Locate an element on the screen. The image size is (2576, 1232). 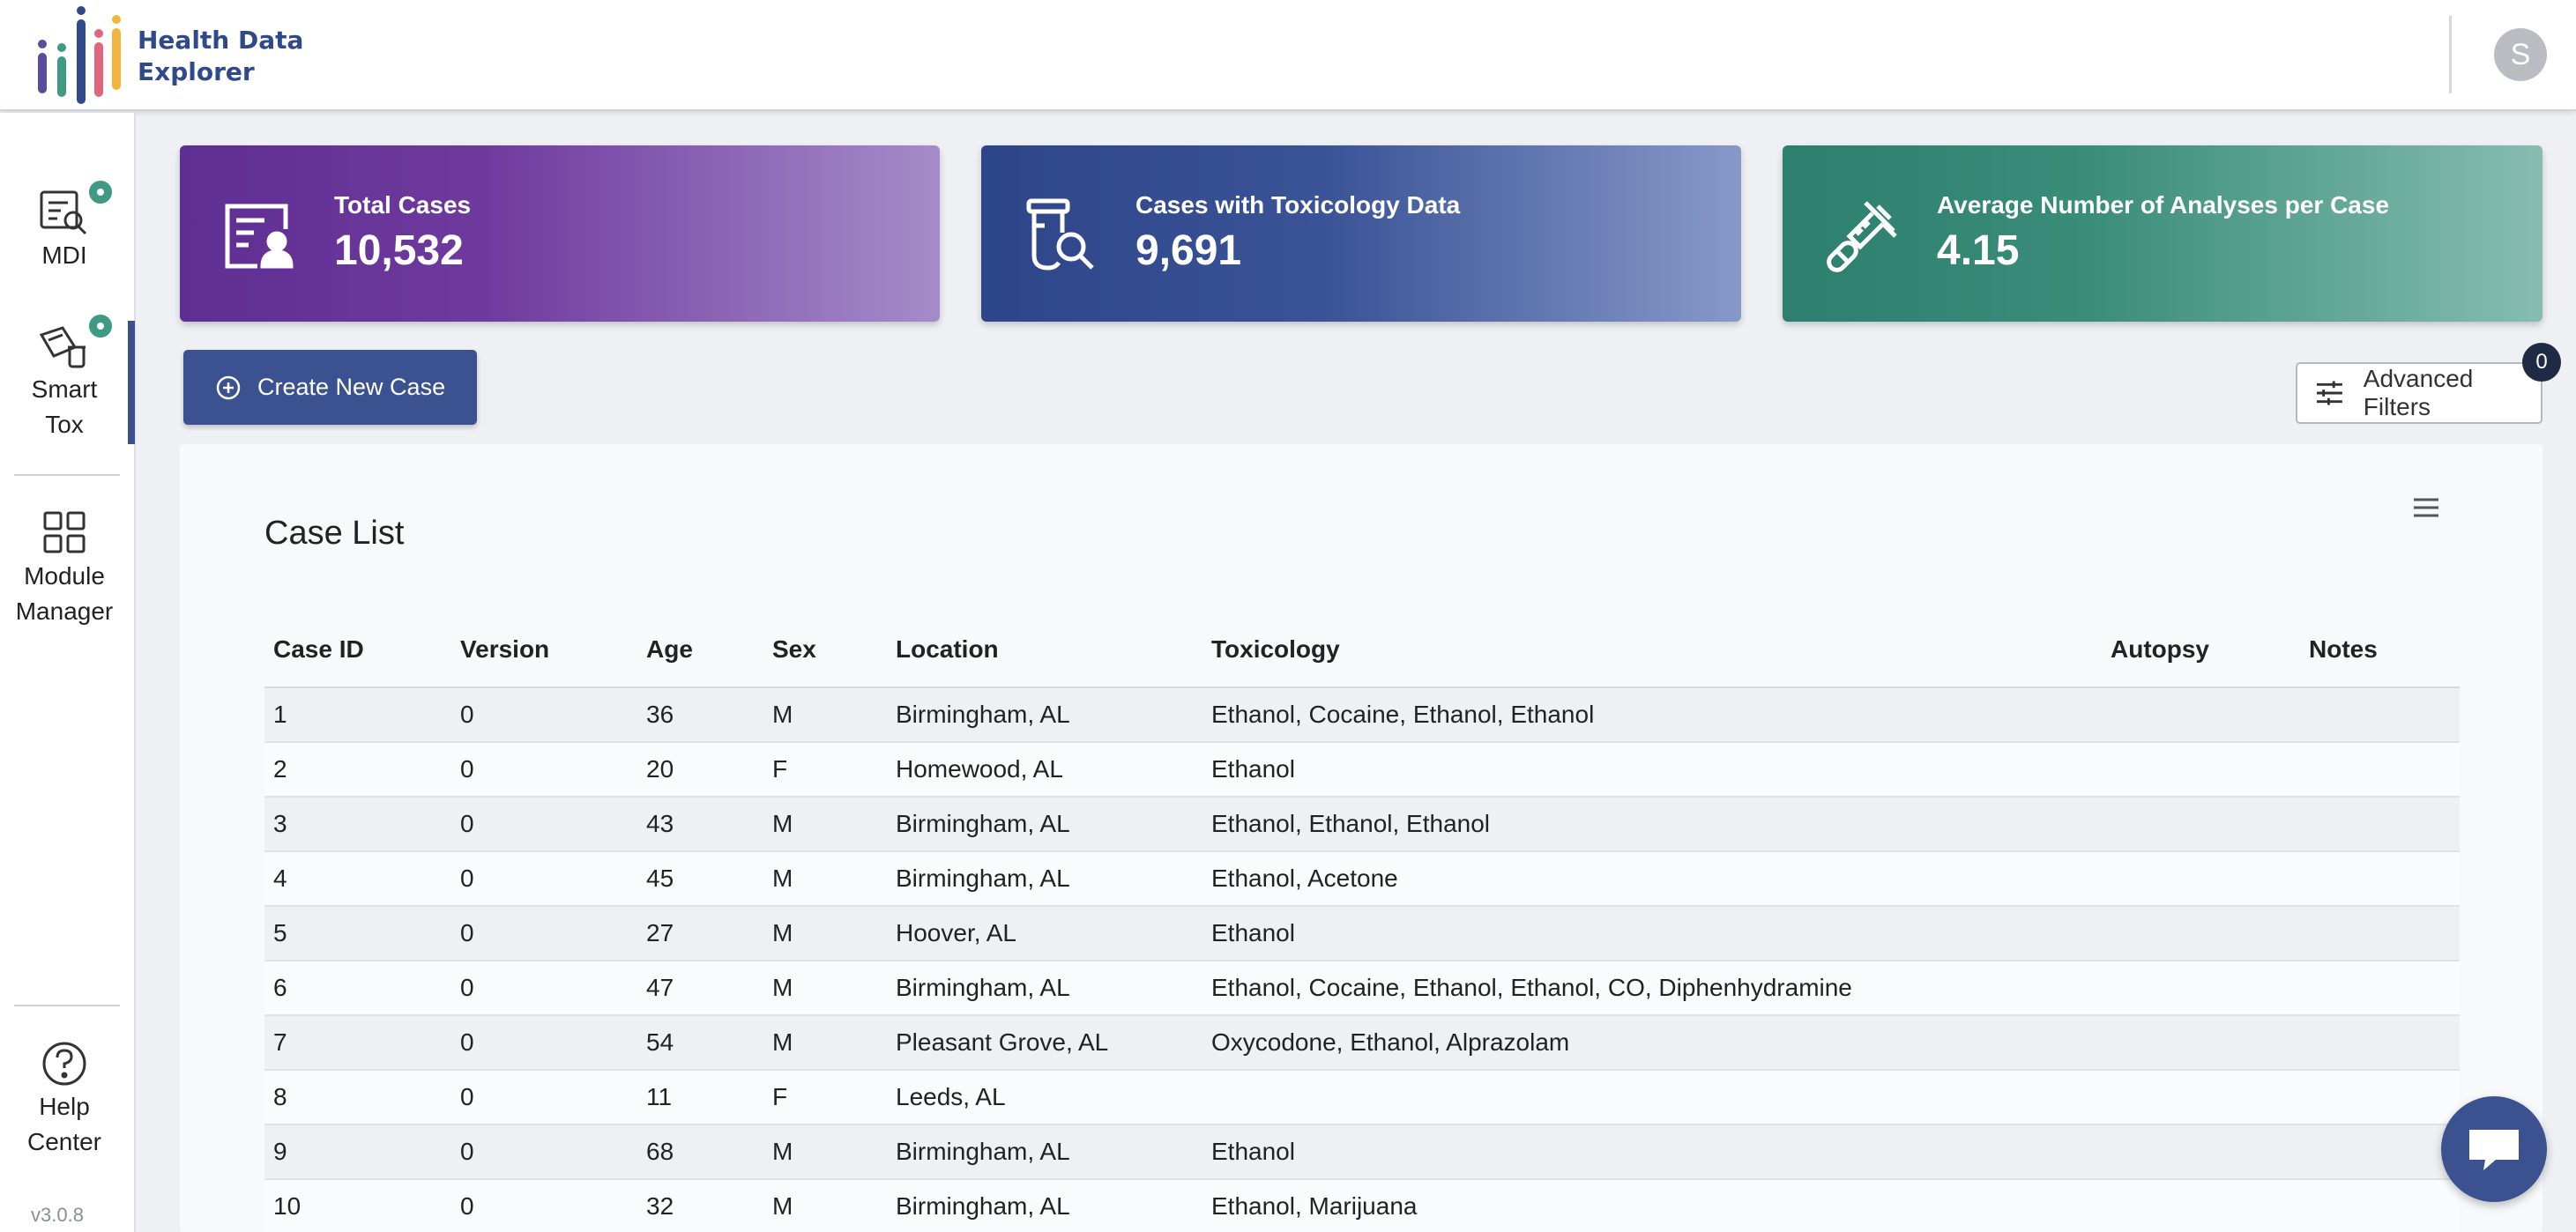
sidebar-item-label: Smart Tox is located at coordinates (64, 407).